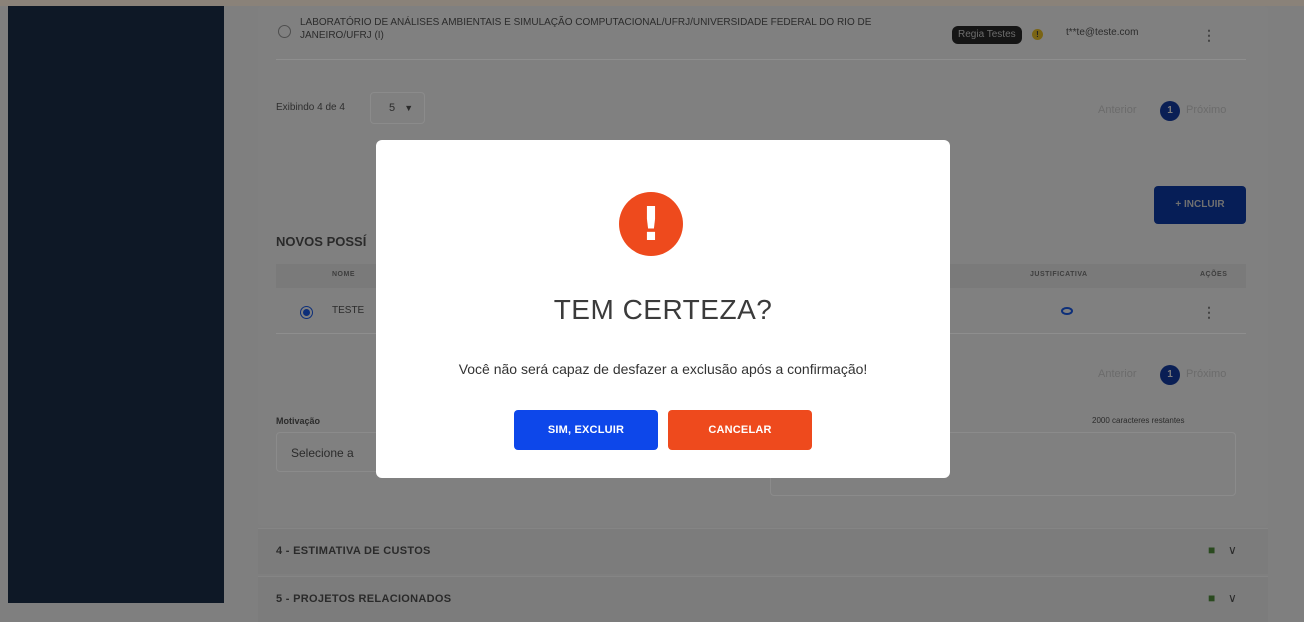 The width and height of the screenshot is (1304, 622). I want to click on cancel-button: CANCELAR, so click(740, 430).